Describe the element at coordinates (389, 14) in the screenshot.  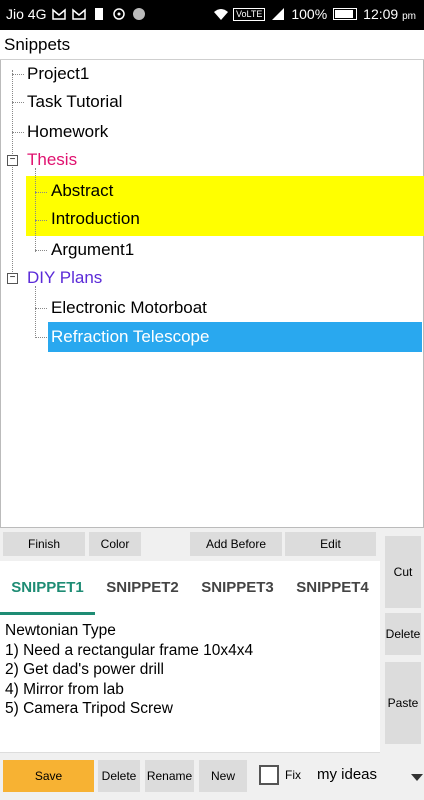
I see `clock: 12:09 pm` at that location.